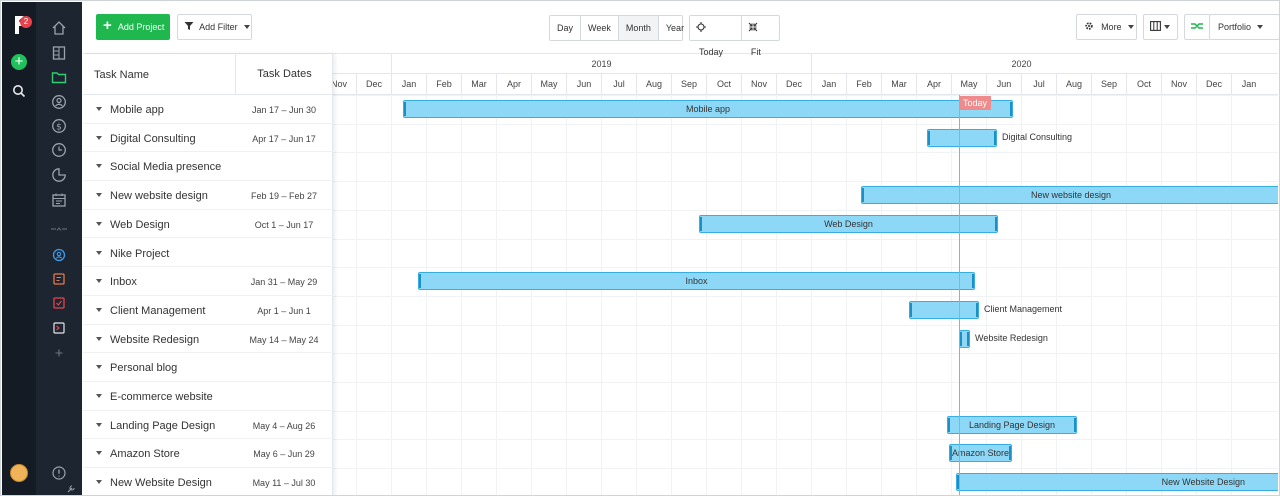 The image size is (1280, 496). Describe the element at coordinates (59, 229) in the screenshot. I see `chevron-up-icon` at that location.